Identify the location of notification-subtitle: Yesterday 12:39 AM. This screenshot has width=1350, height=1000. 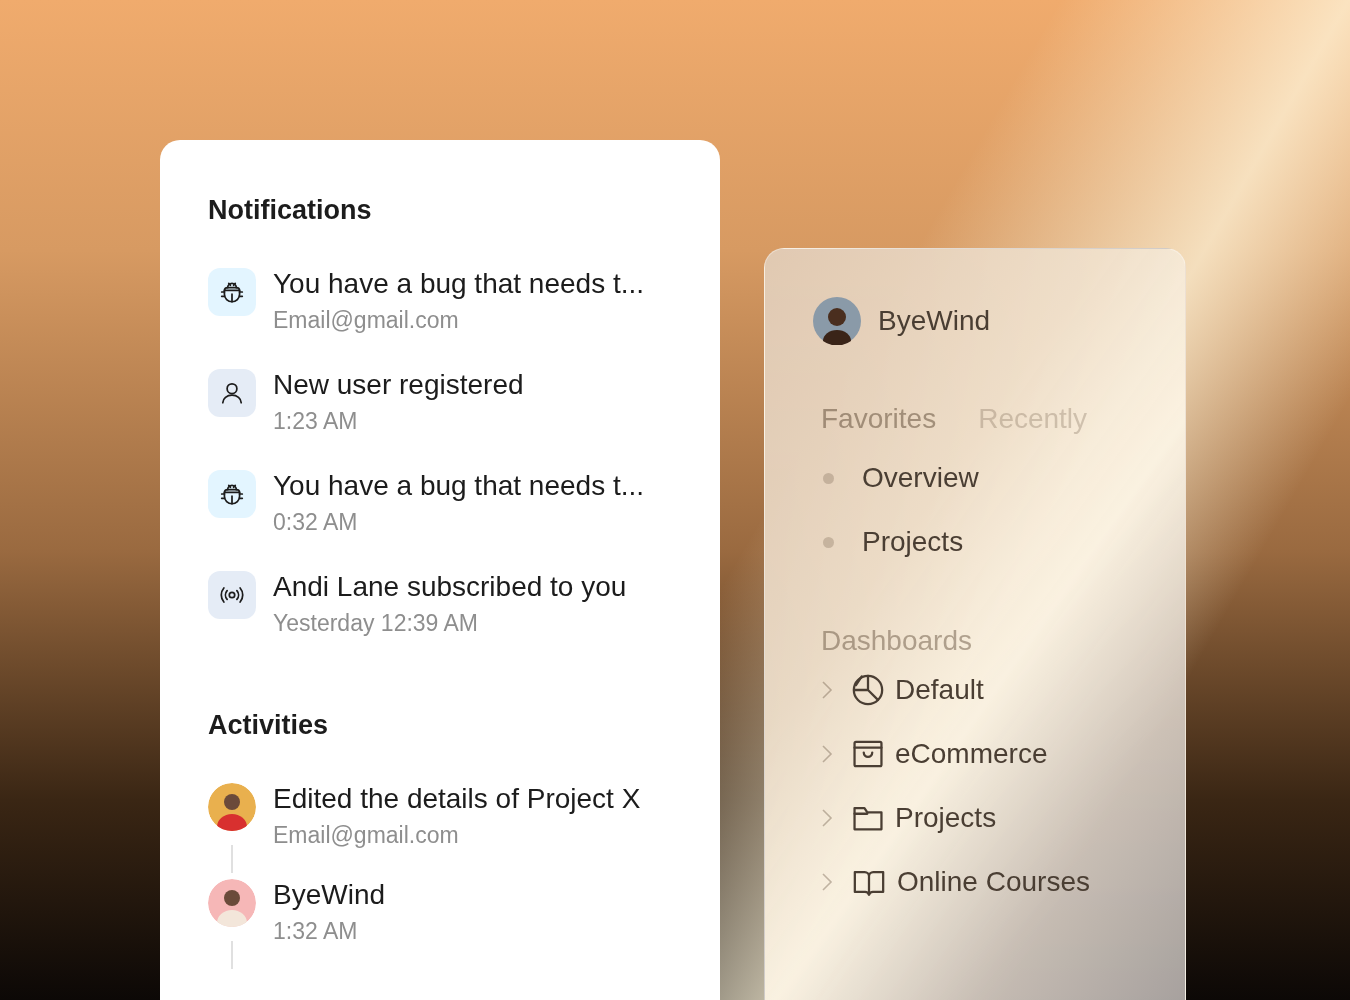
(376, 623).